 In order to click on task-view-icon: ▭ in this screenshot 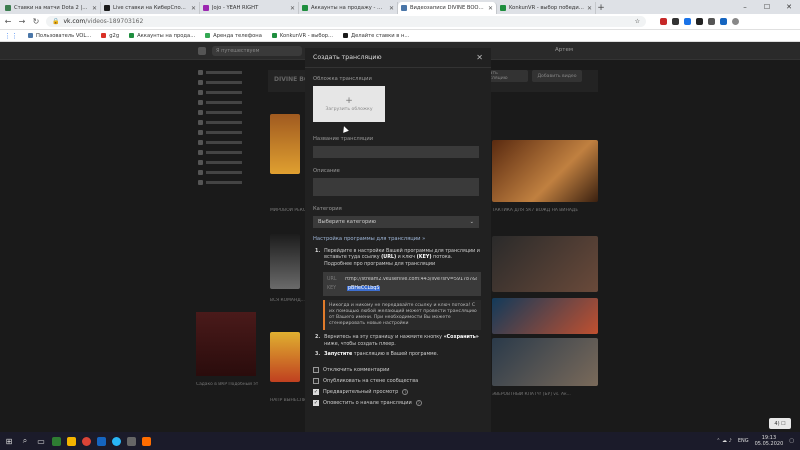, I will do `click(41, 441)`.